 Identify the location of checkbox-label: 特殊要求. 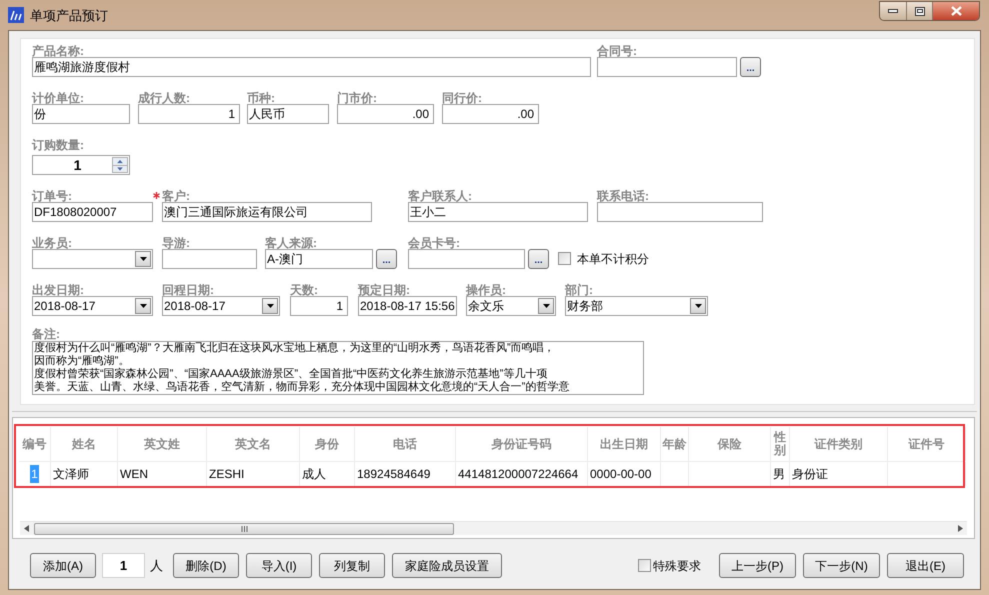
(677, 566).